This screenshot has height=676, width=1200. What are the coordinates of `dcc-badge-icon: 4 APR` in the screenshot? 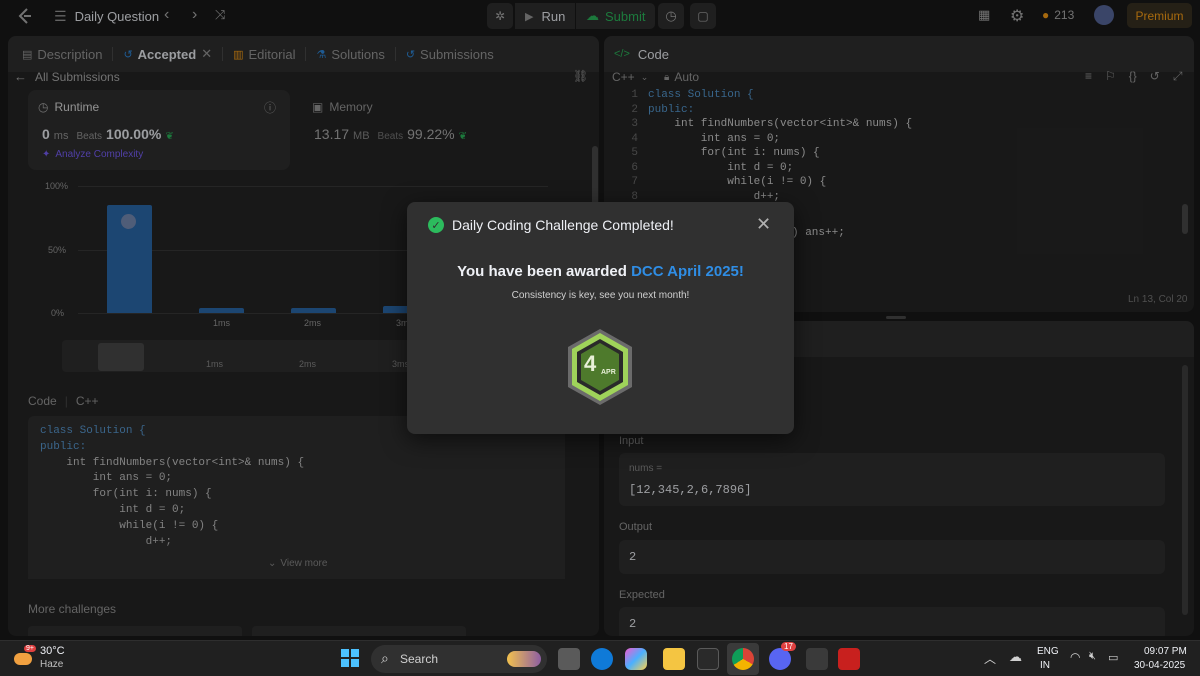 It's located at (600, 367).